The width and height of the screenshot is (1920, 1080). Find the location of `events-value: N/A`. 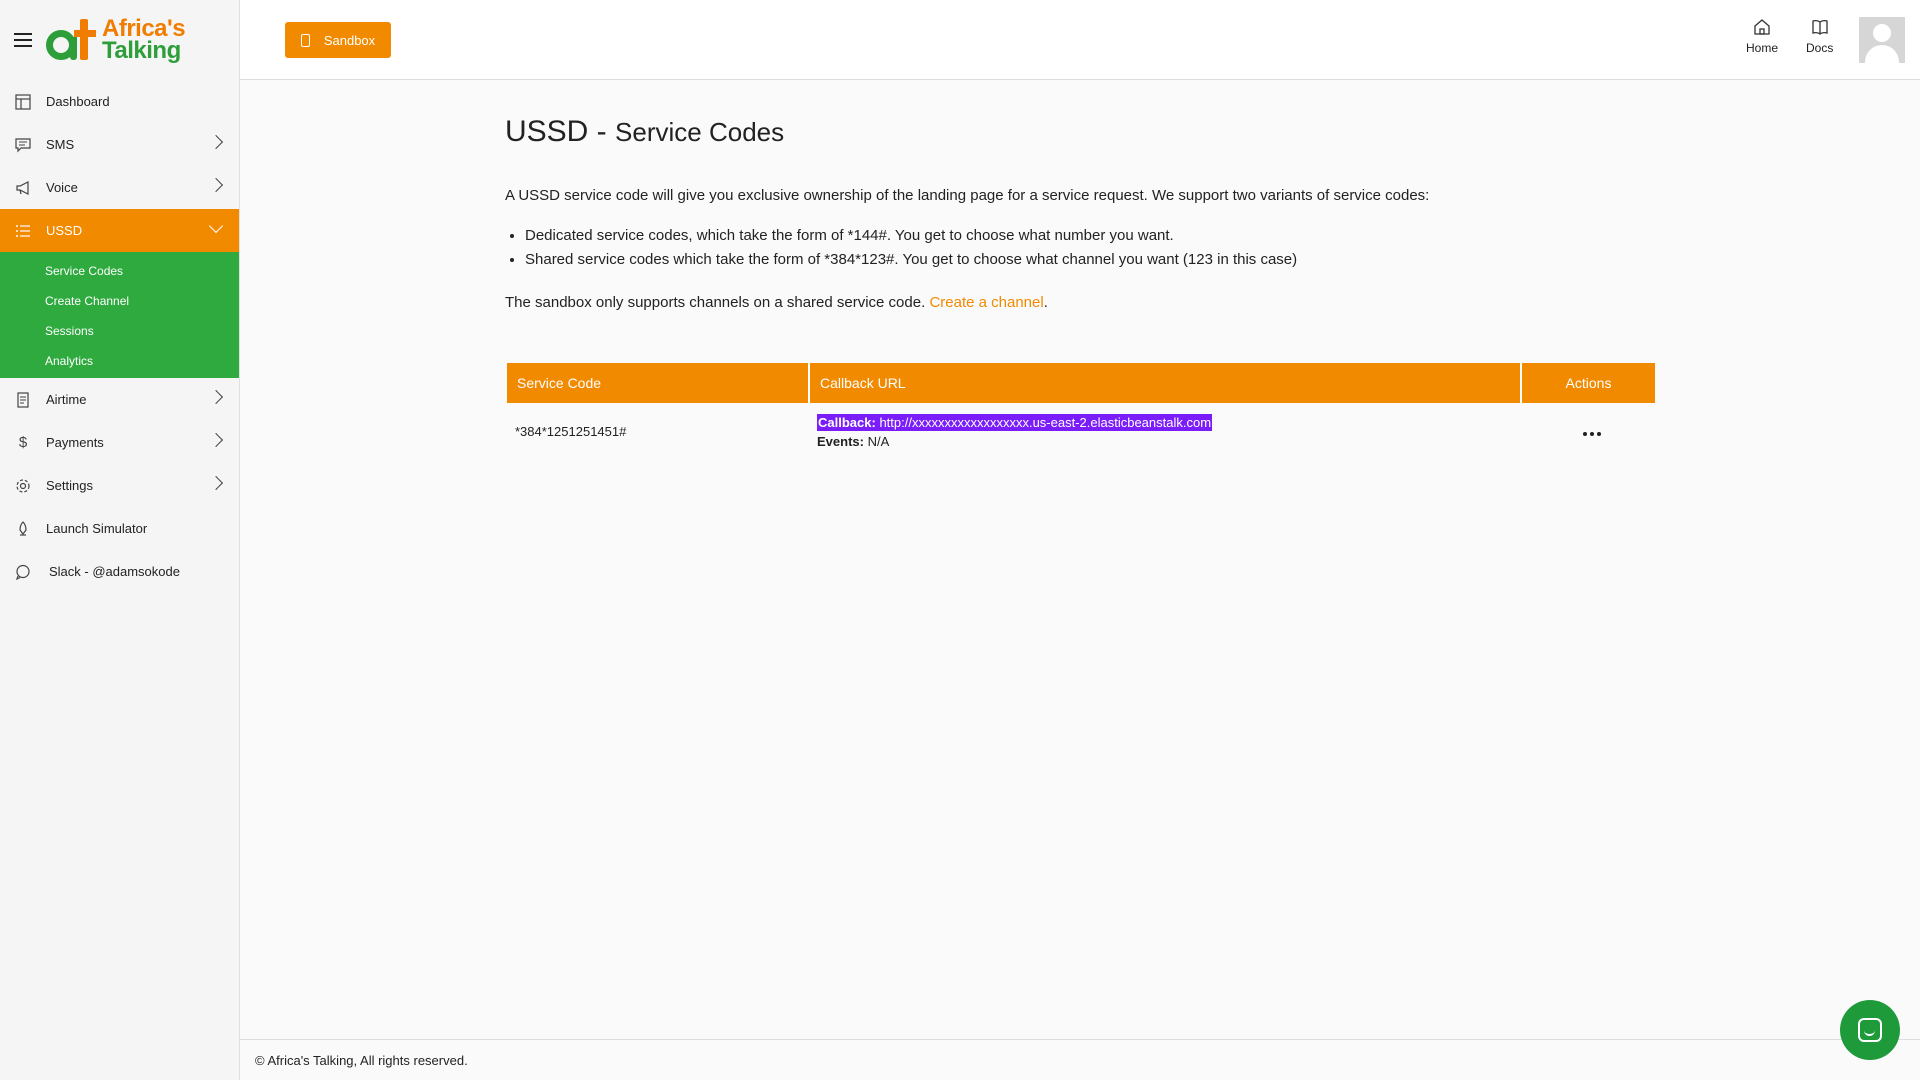

events-value: N/A is located at coordinates (878, 441).